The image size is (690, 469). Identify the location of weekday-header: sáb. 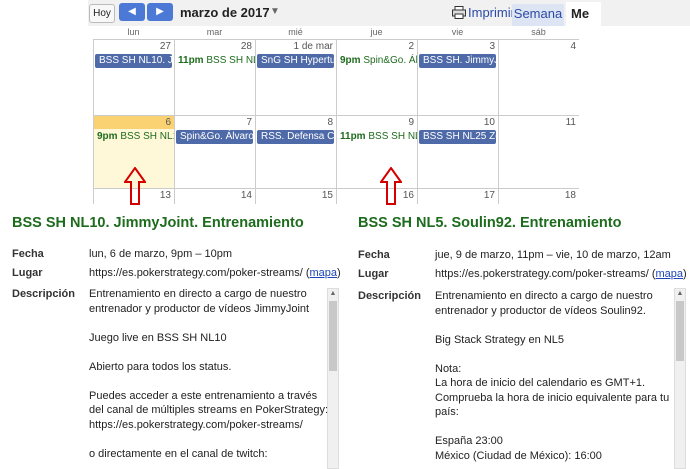
(538, 32).